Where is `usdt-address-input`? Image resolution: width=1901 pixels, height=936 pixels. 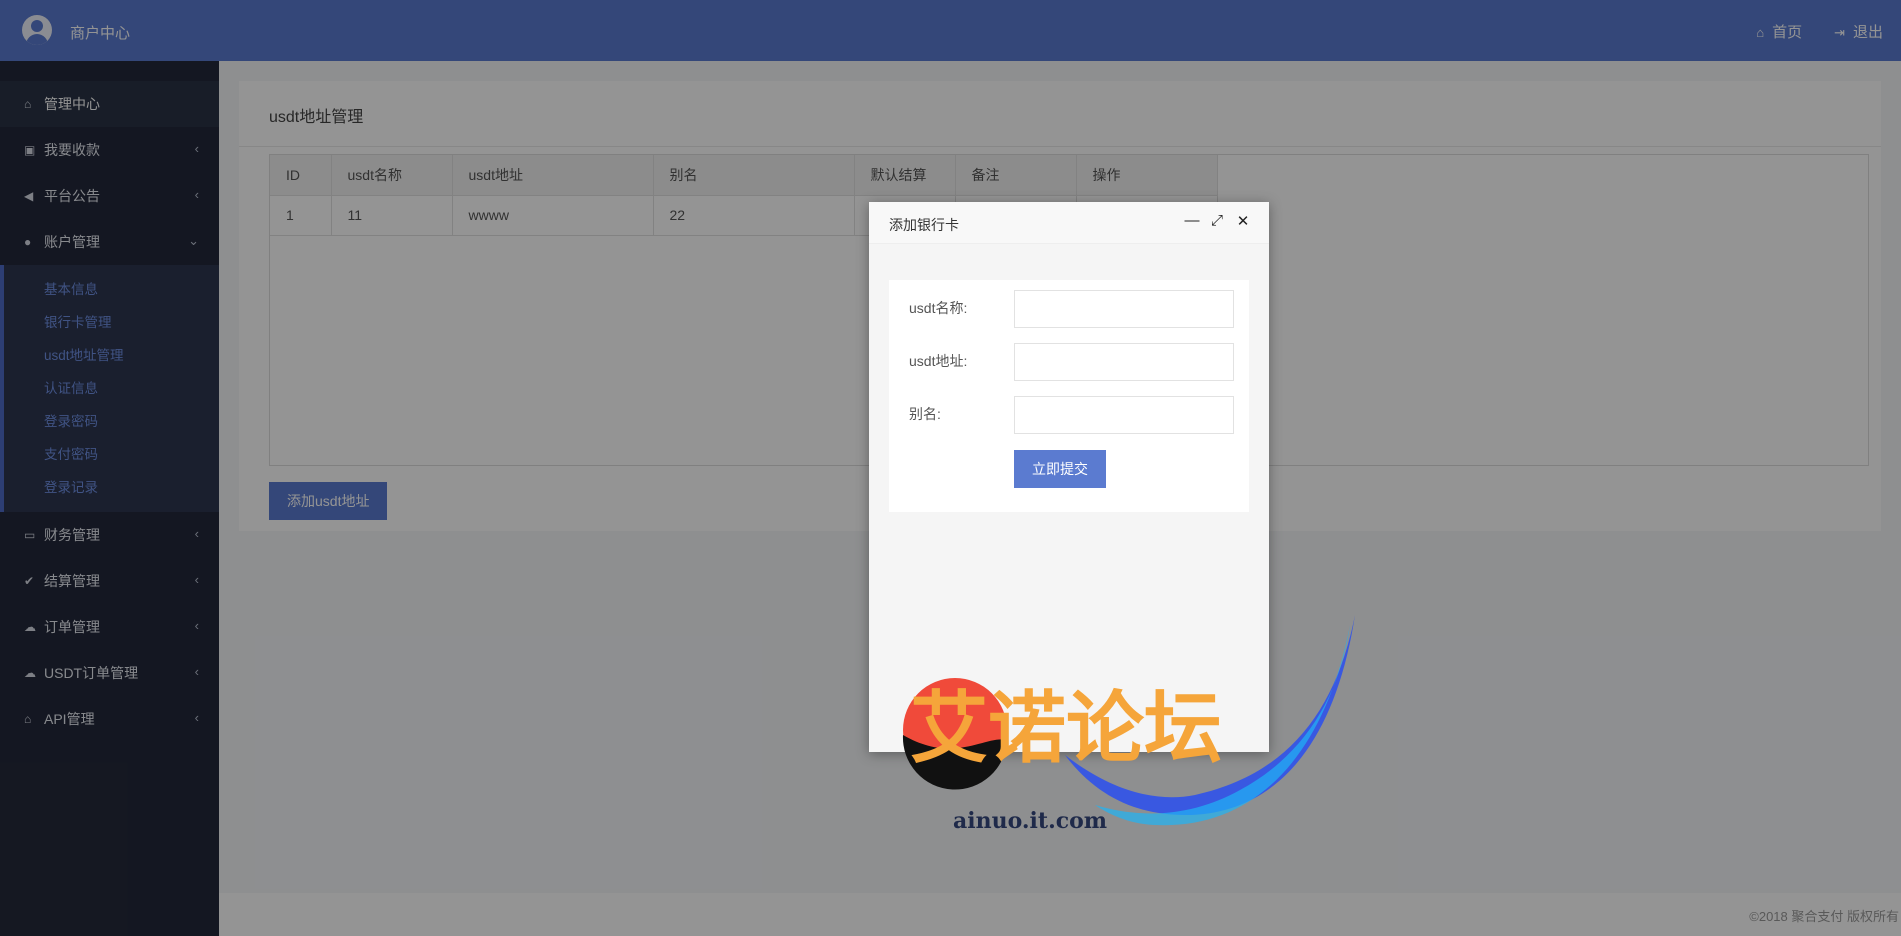
usdt-address-input is located at coordinates (1124, 362).